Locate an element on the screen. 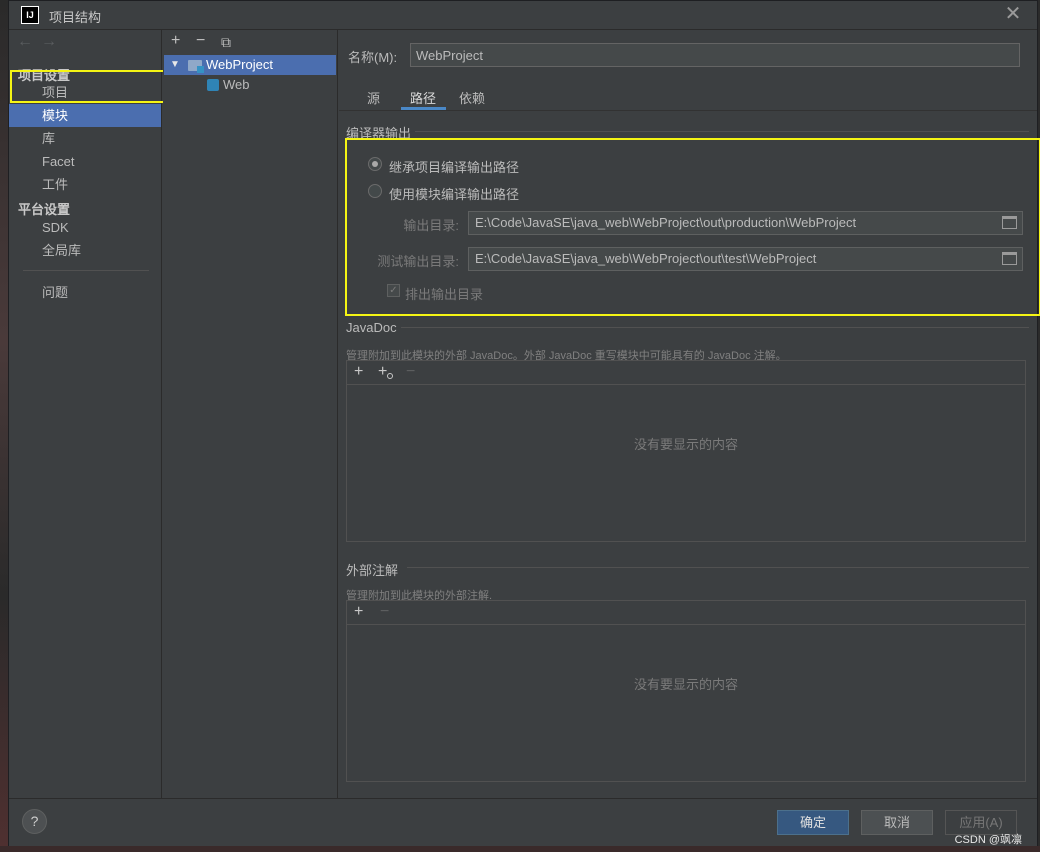 This screenshot has width=1040, height=852. javadoc-list: + + − 没有要显示的内容 is located at coordinates (686, 451).